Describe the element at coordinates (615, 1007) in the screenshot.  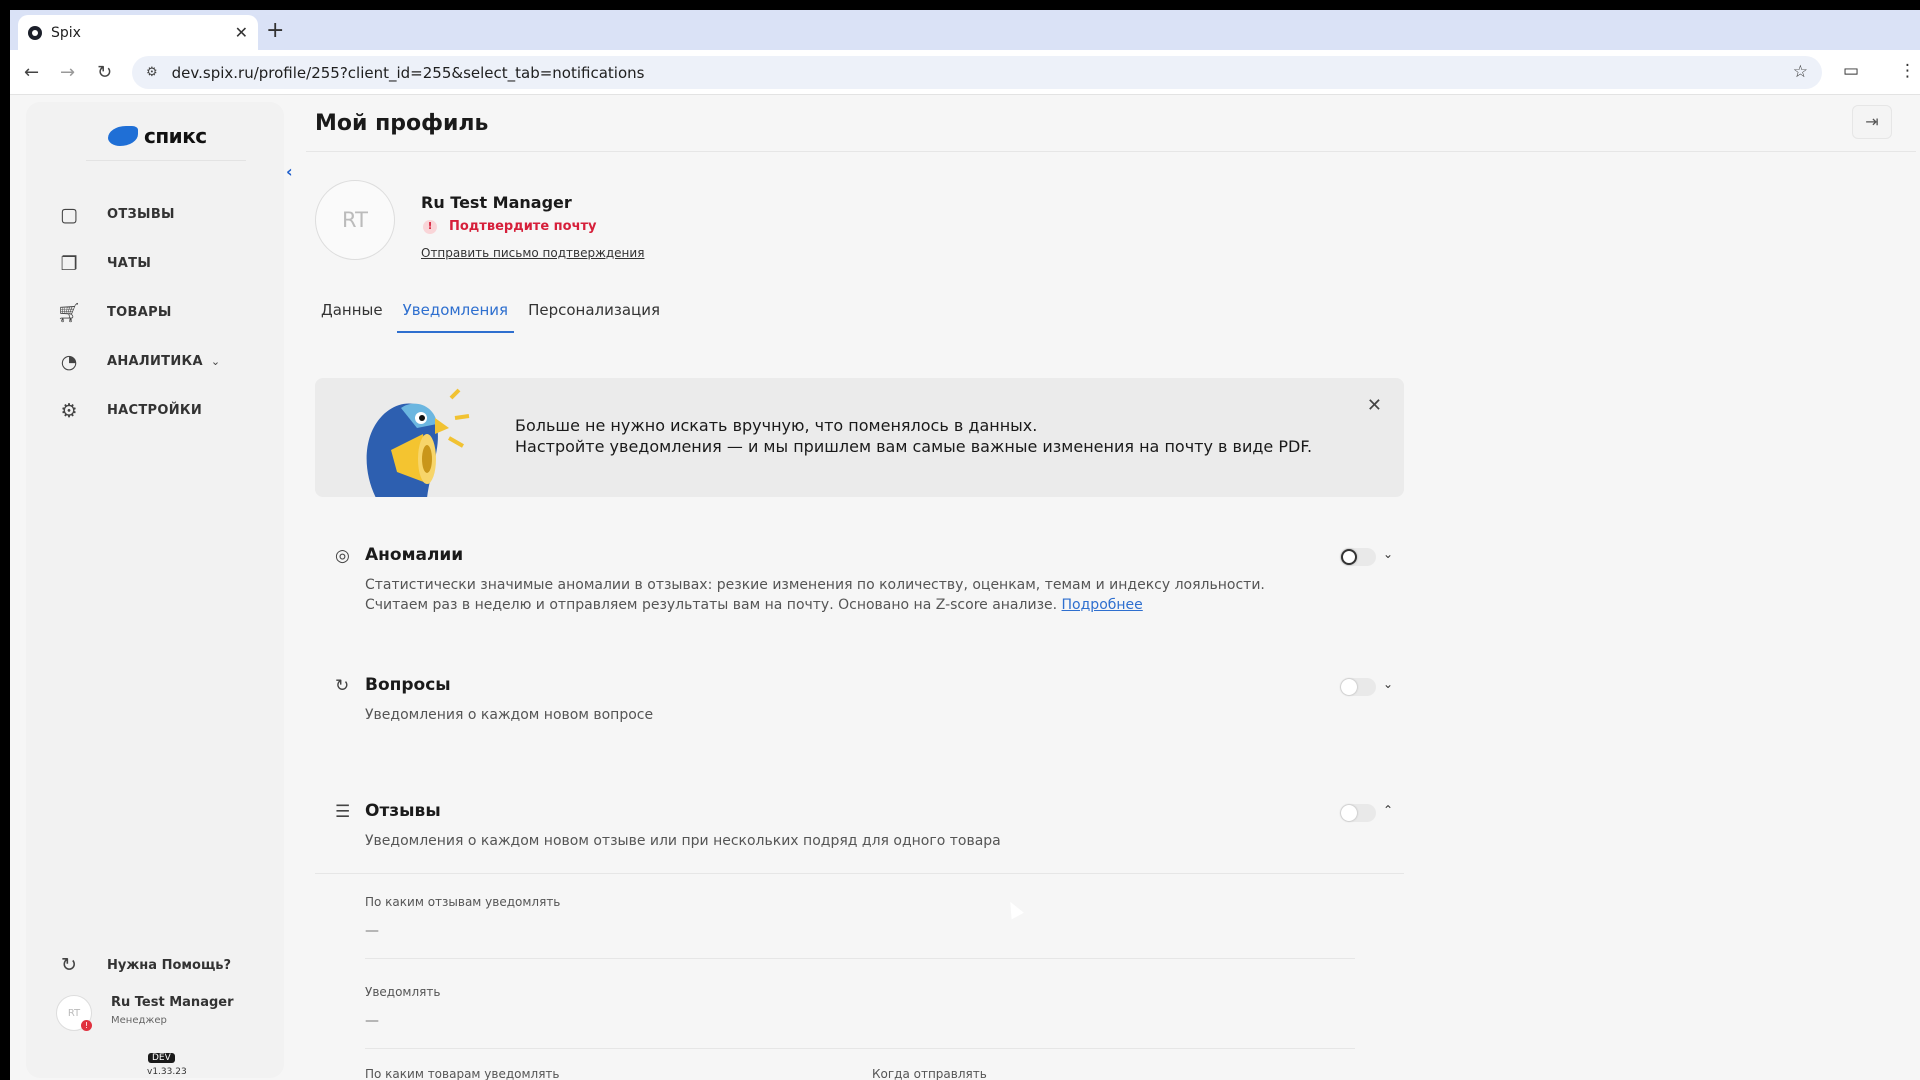
I see `notify-field: Уведомлять —` at that location.